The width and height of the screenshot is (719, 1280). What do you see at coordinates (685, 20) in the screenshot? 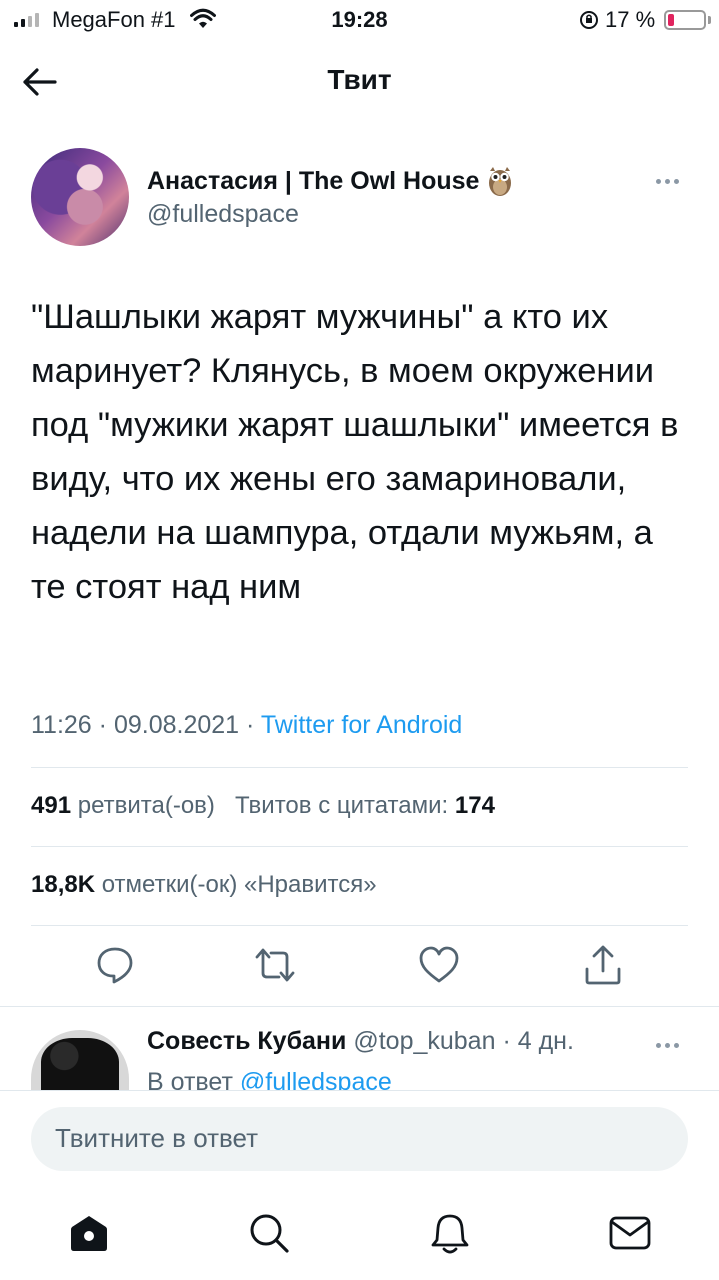
I see `battery-icon` at bounding box center [685, 20].